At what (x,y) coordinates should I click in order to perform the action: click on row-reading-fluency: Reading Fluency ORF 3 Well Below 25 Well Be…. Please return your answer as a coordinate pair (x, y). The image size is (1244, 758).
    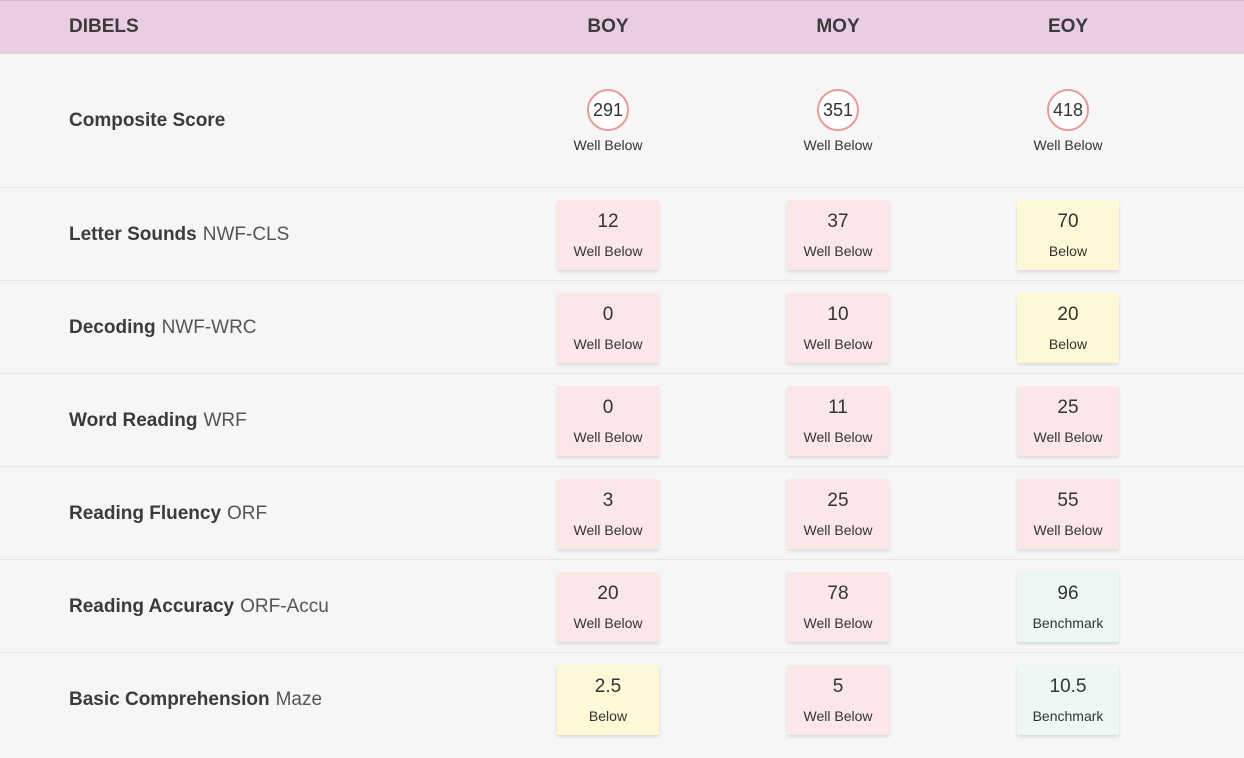
    Looking at the image, I should click on (622, 513).